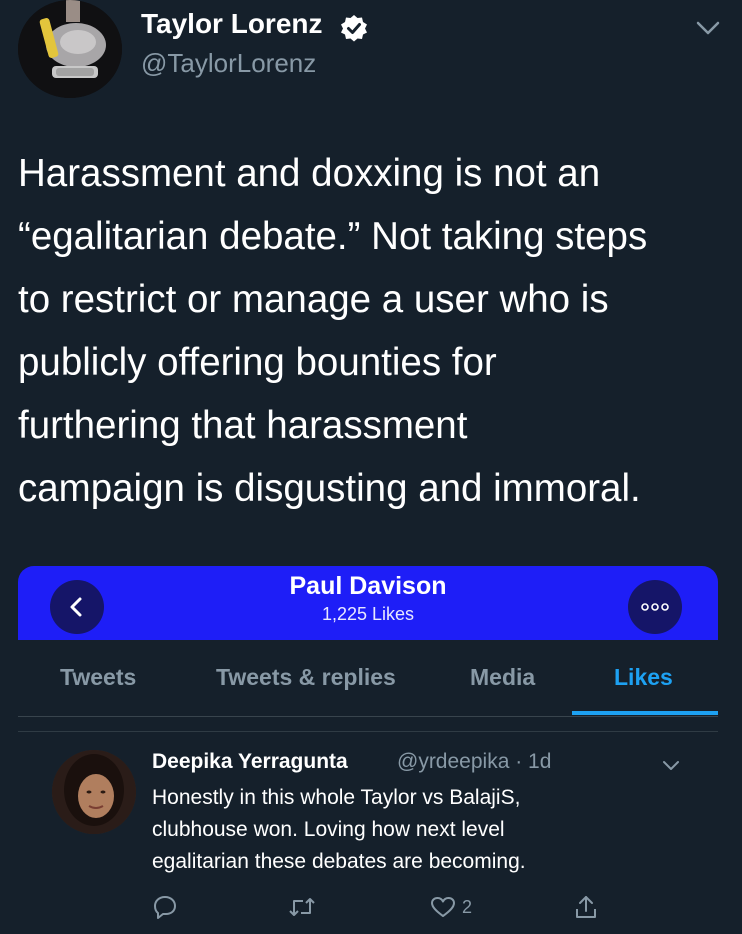 The image size is (742, 934). What do you see at coordinates (467, 906) in the screenshot?
I see `like-count: 2` at bounding box center [467, 906].